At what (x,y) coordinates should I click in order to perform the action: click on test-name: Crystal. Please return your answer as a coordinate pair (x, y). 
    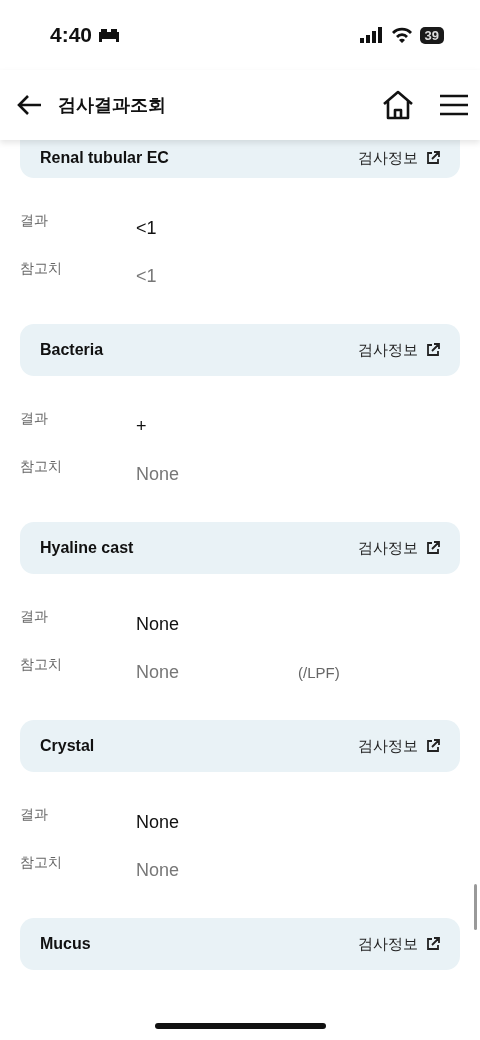
    Looking at the image, I should click on (67, 746).